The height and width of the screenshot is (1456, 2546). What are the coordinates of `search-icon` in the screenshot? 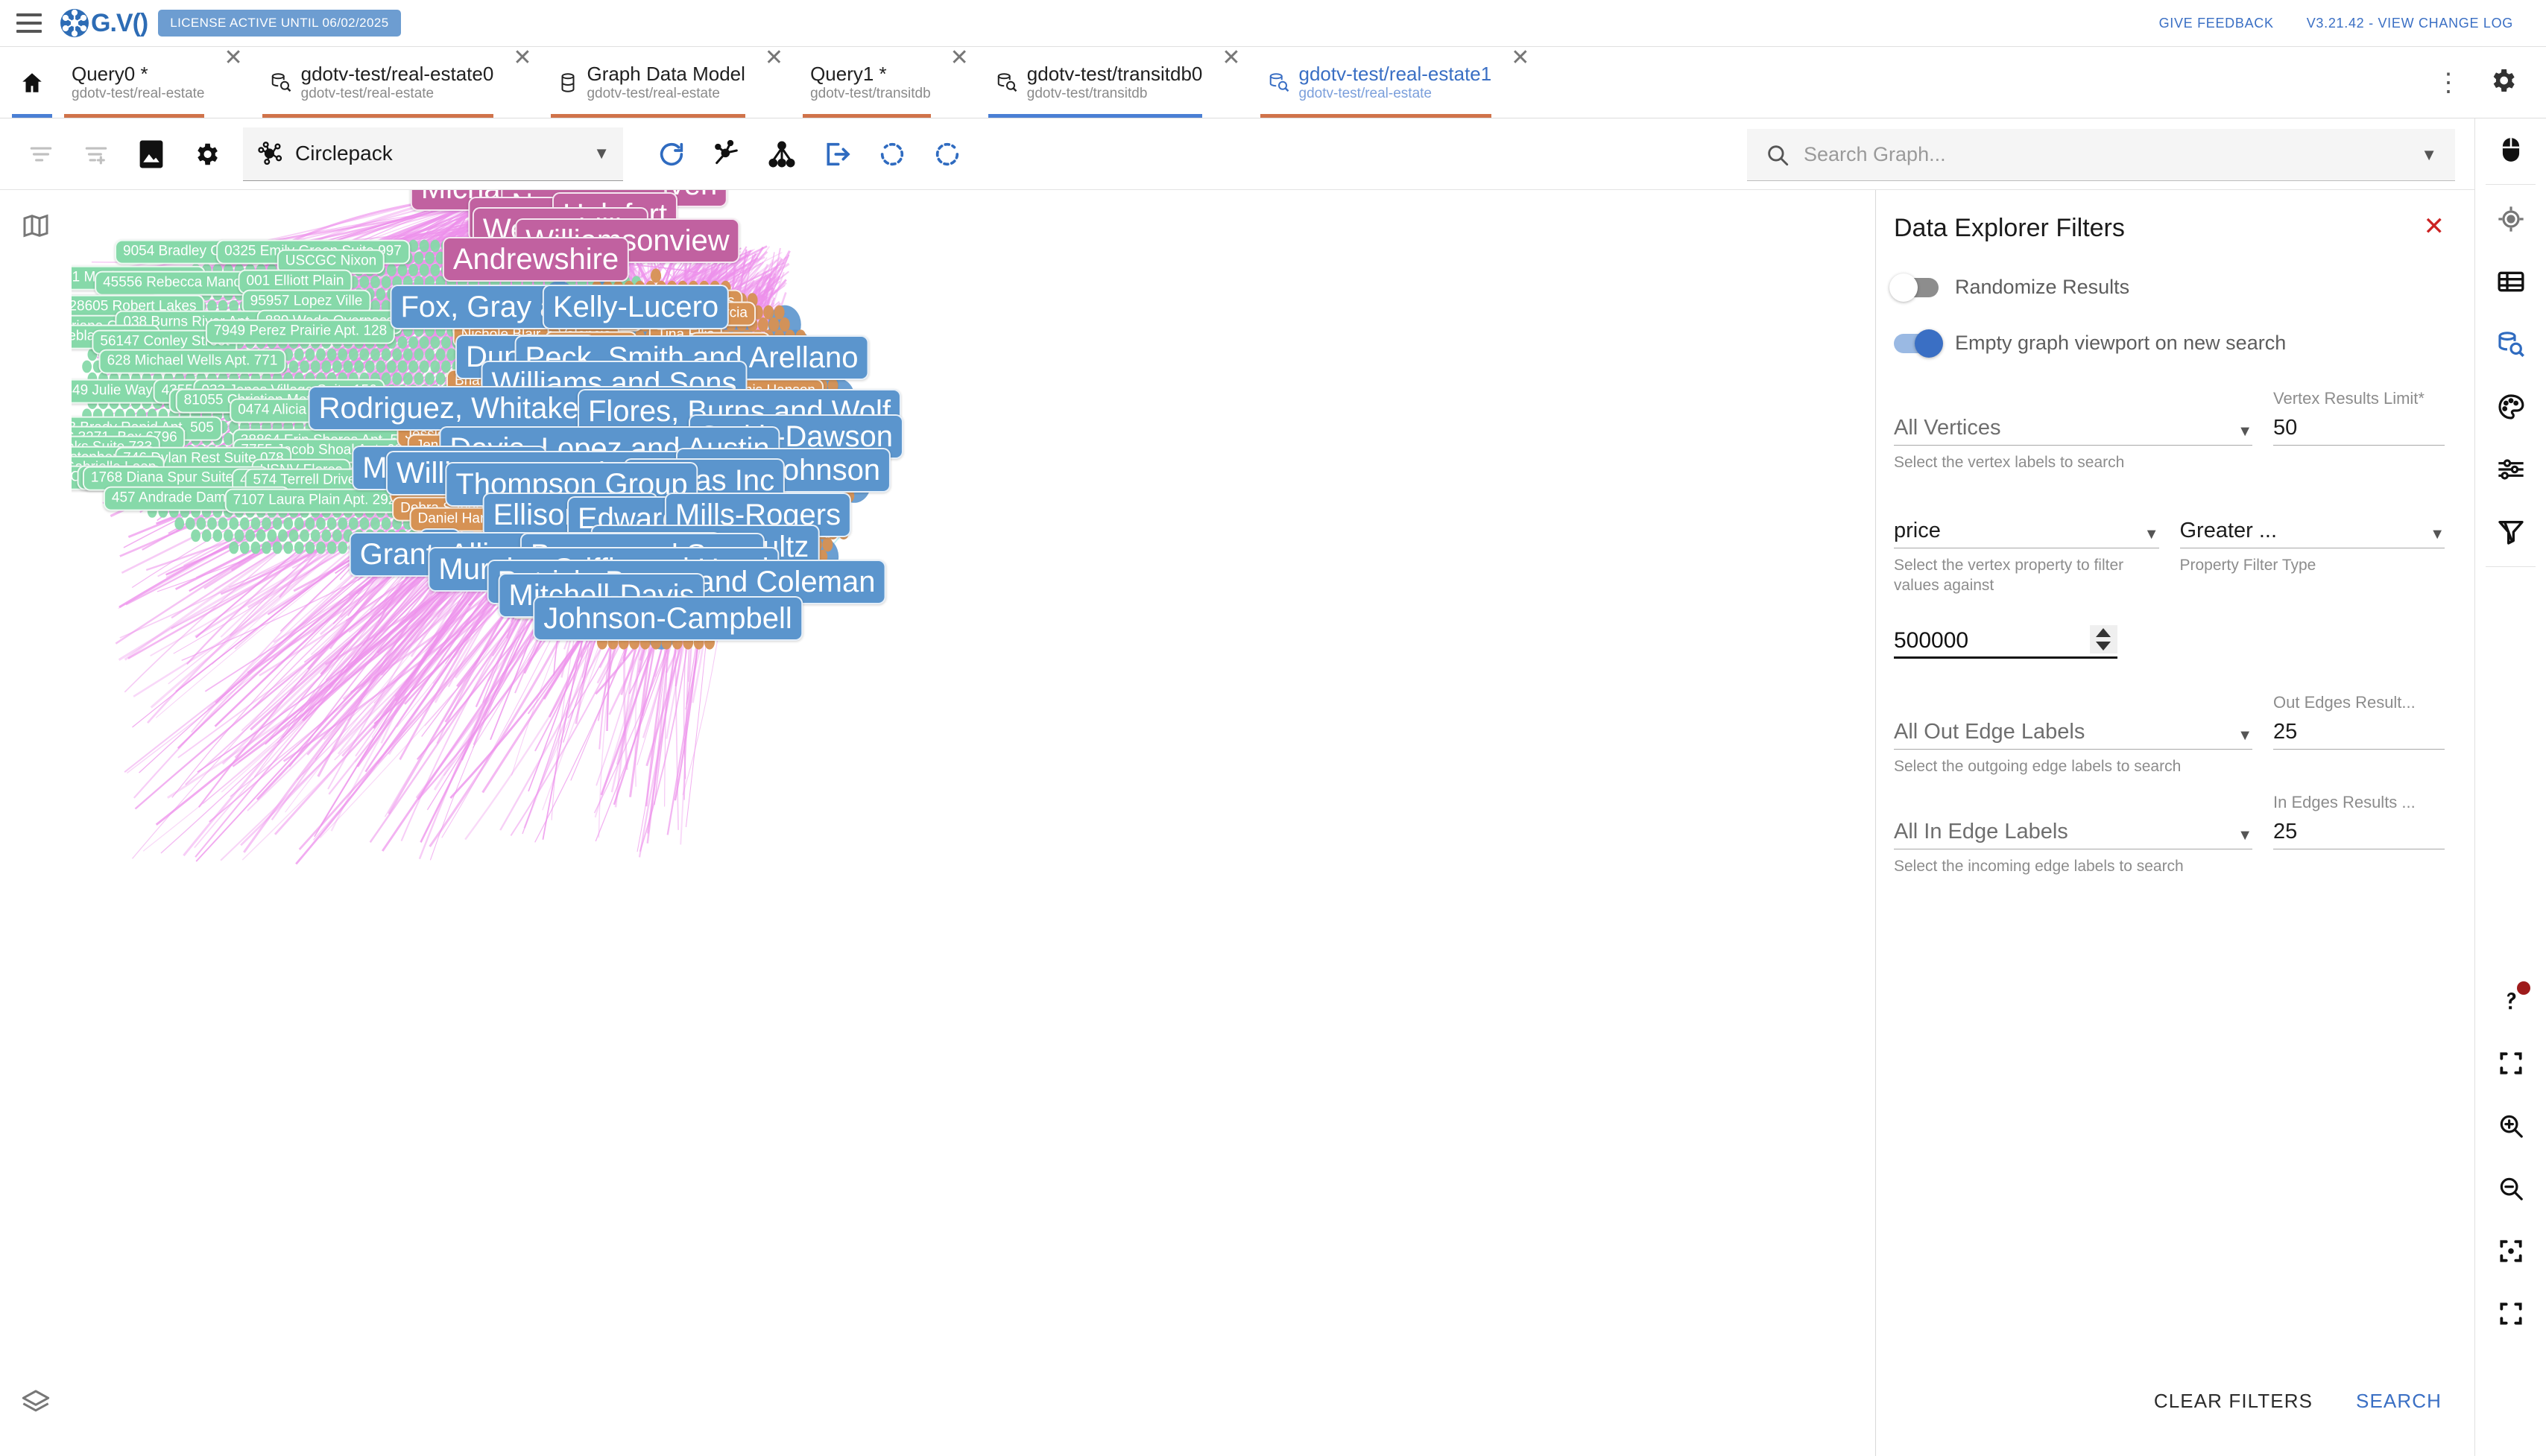 It's located at (1779, 155).